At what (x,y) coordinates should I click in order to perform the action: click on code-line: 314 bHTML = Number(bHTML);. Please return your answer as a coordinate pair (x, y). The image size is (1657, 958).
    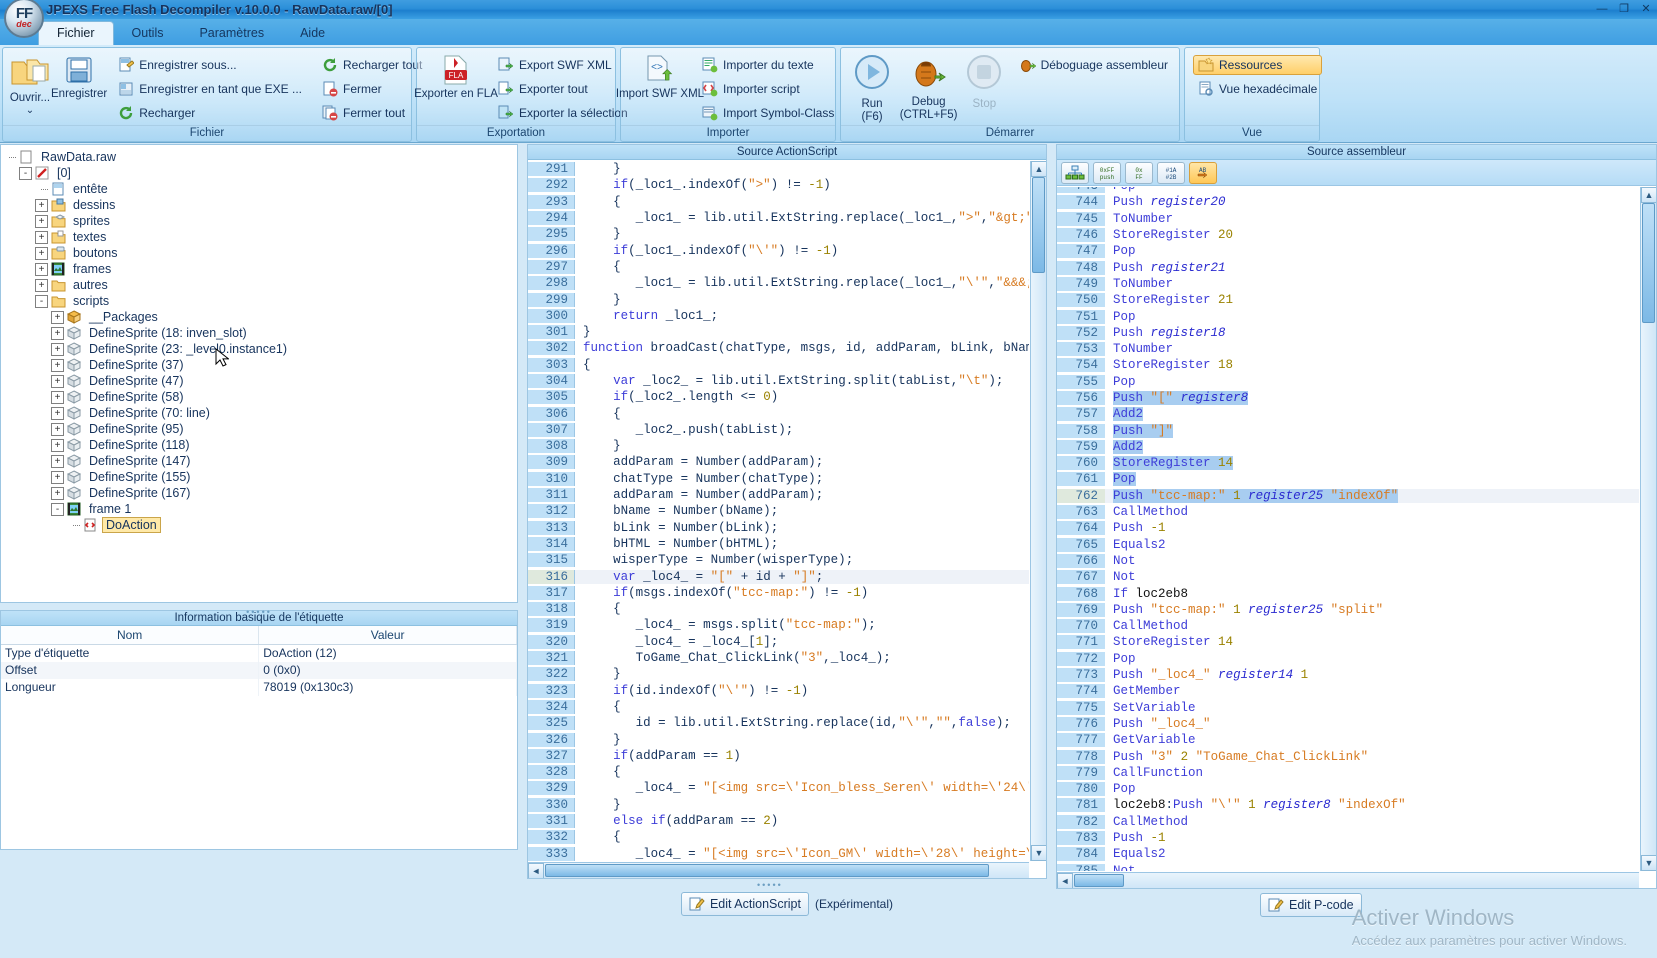
    Looking at the image, I should click on (778, 544).